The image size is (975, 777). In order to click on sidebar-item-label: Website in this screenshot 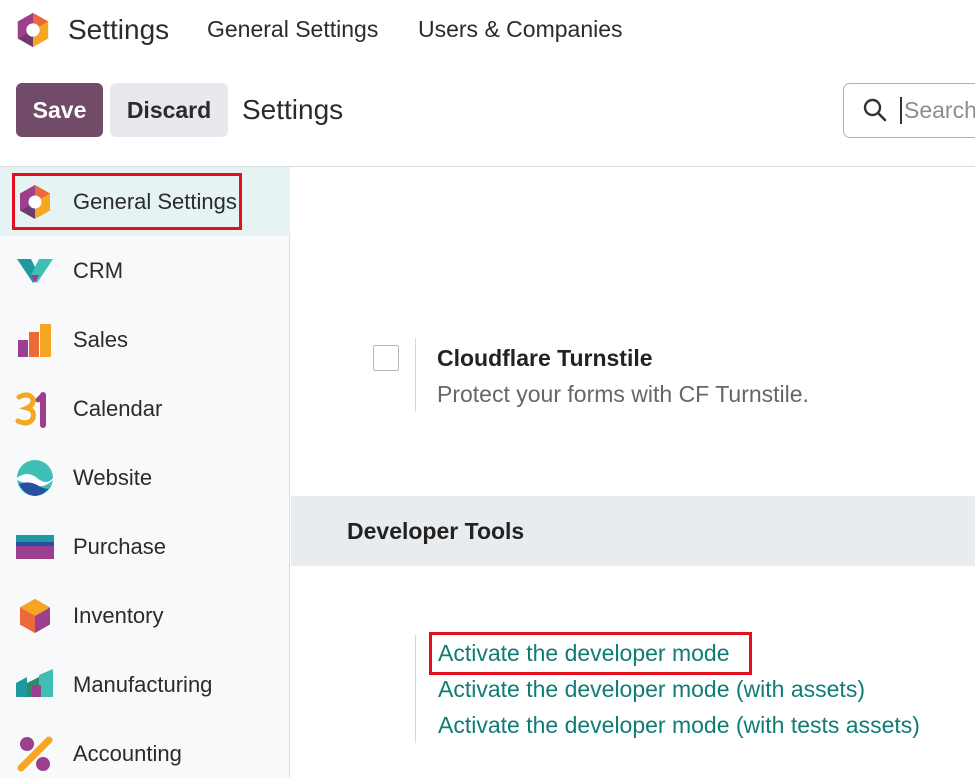, I will do `click(113, 477)`.